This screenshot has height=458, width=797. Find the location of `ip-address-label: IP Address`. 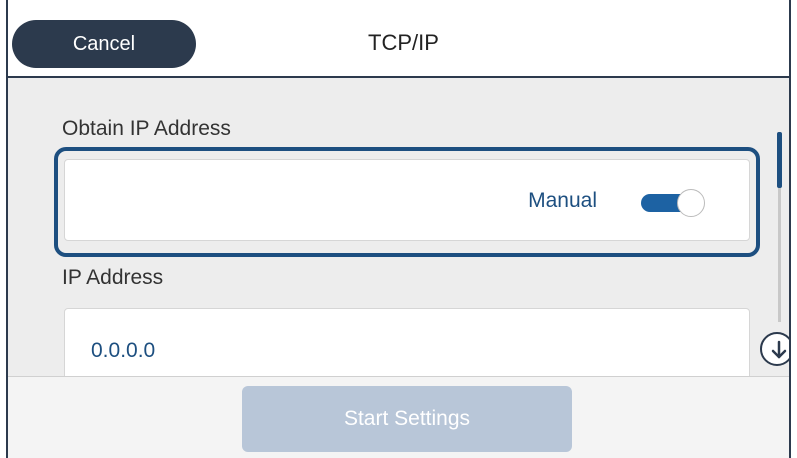

ip-address-label: IP Address is located at coordinates (113, 277).